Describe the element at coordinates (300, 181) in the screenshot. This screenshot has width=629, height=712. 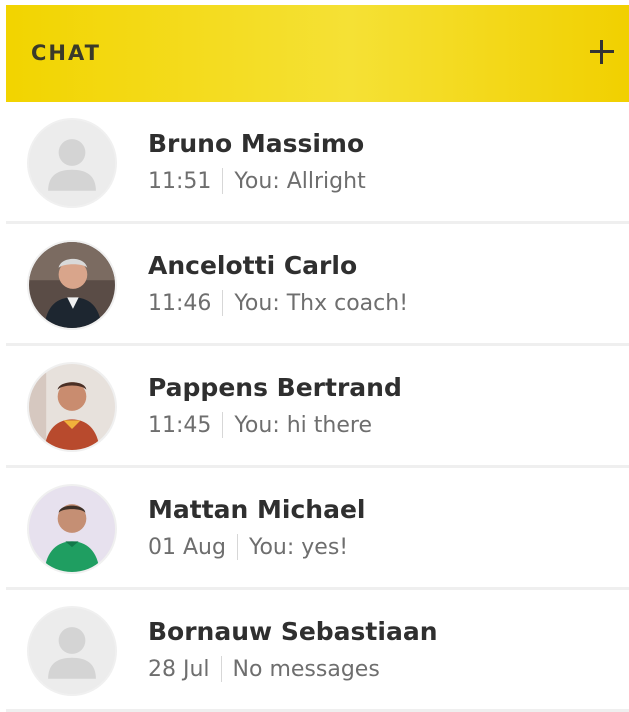
I see `last-message: You: Allright` at that location.